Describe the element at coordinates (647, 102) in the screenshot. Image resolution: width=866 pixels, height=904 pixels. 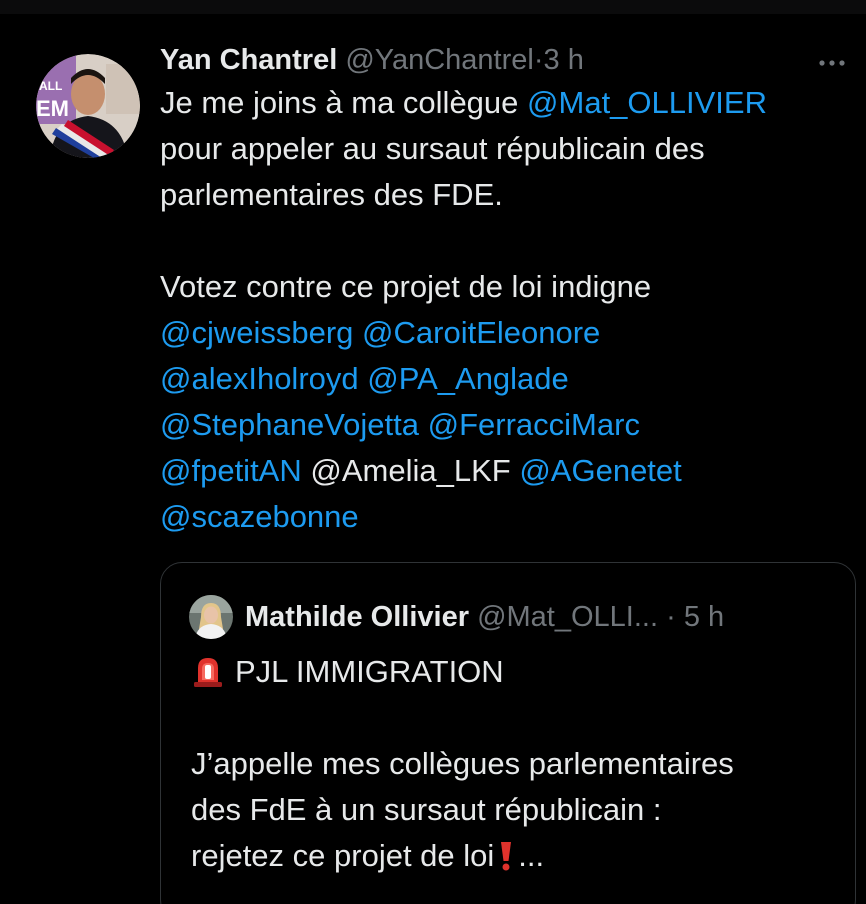
I see `mention-link: @Mat_OLLIVIER` at that location.